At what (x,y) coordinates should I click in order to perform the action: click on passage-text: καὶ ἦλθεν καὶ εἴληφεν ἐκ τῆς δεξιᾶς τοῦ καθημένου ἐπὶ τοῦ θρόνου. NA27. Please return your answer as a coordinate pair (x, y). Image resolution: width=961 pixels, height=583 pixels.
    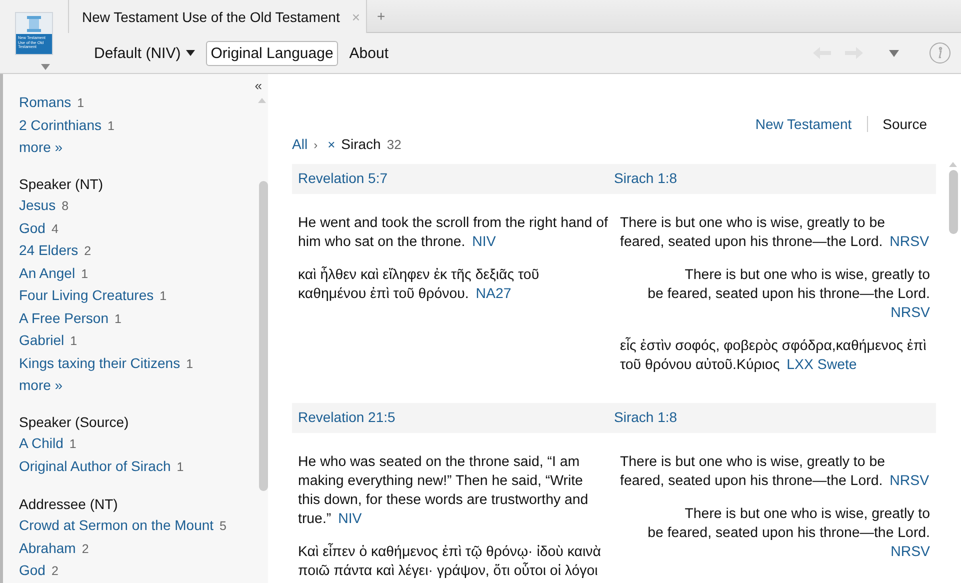
    Looking at the image, I should click on (419, 285).